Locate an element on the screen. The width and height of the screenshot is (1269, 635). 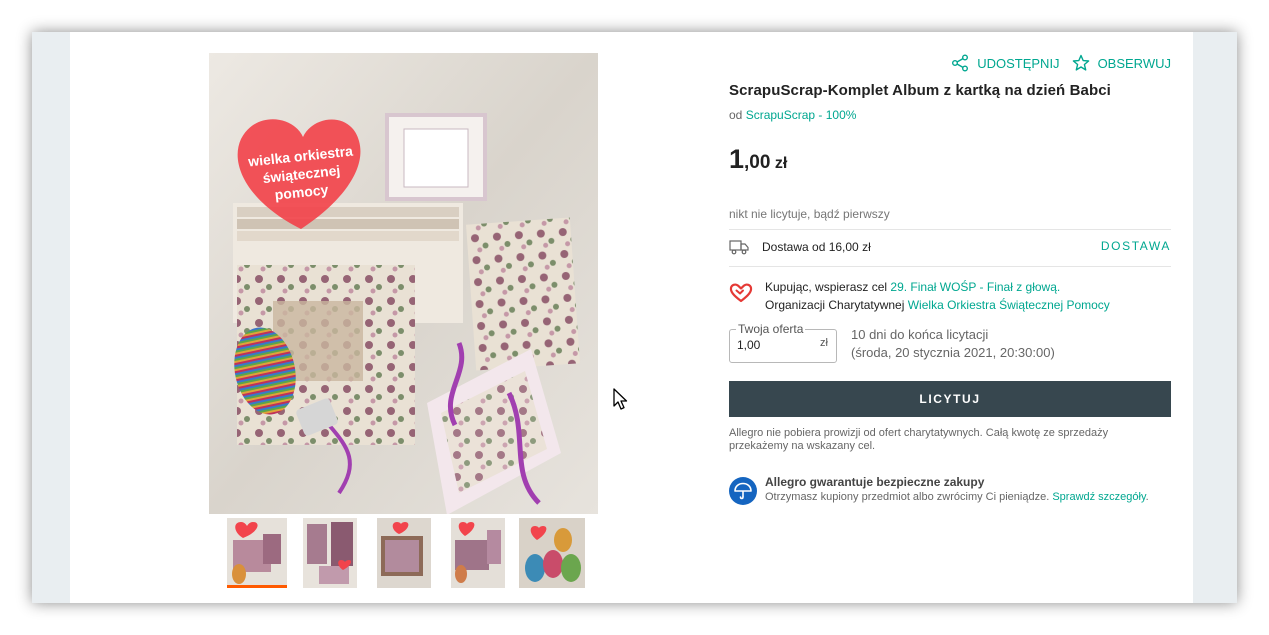
offer-actions: UDOSTĘPNIJ OBSERWUJ is located at coordinates (1061, 63).